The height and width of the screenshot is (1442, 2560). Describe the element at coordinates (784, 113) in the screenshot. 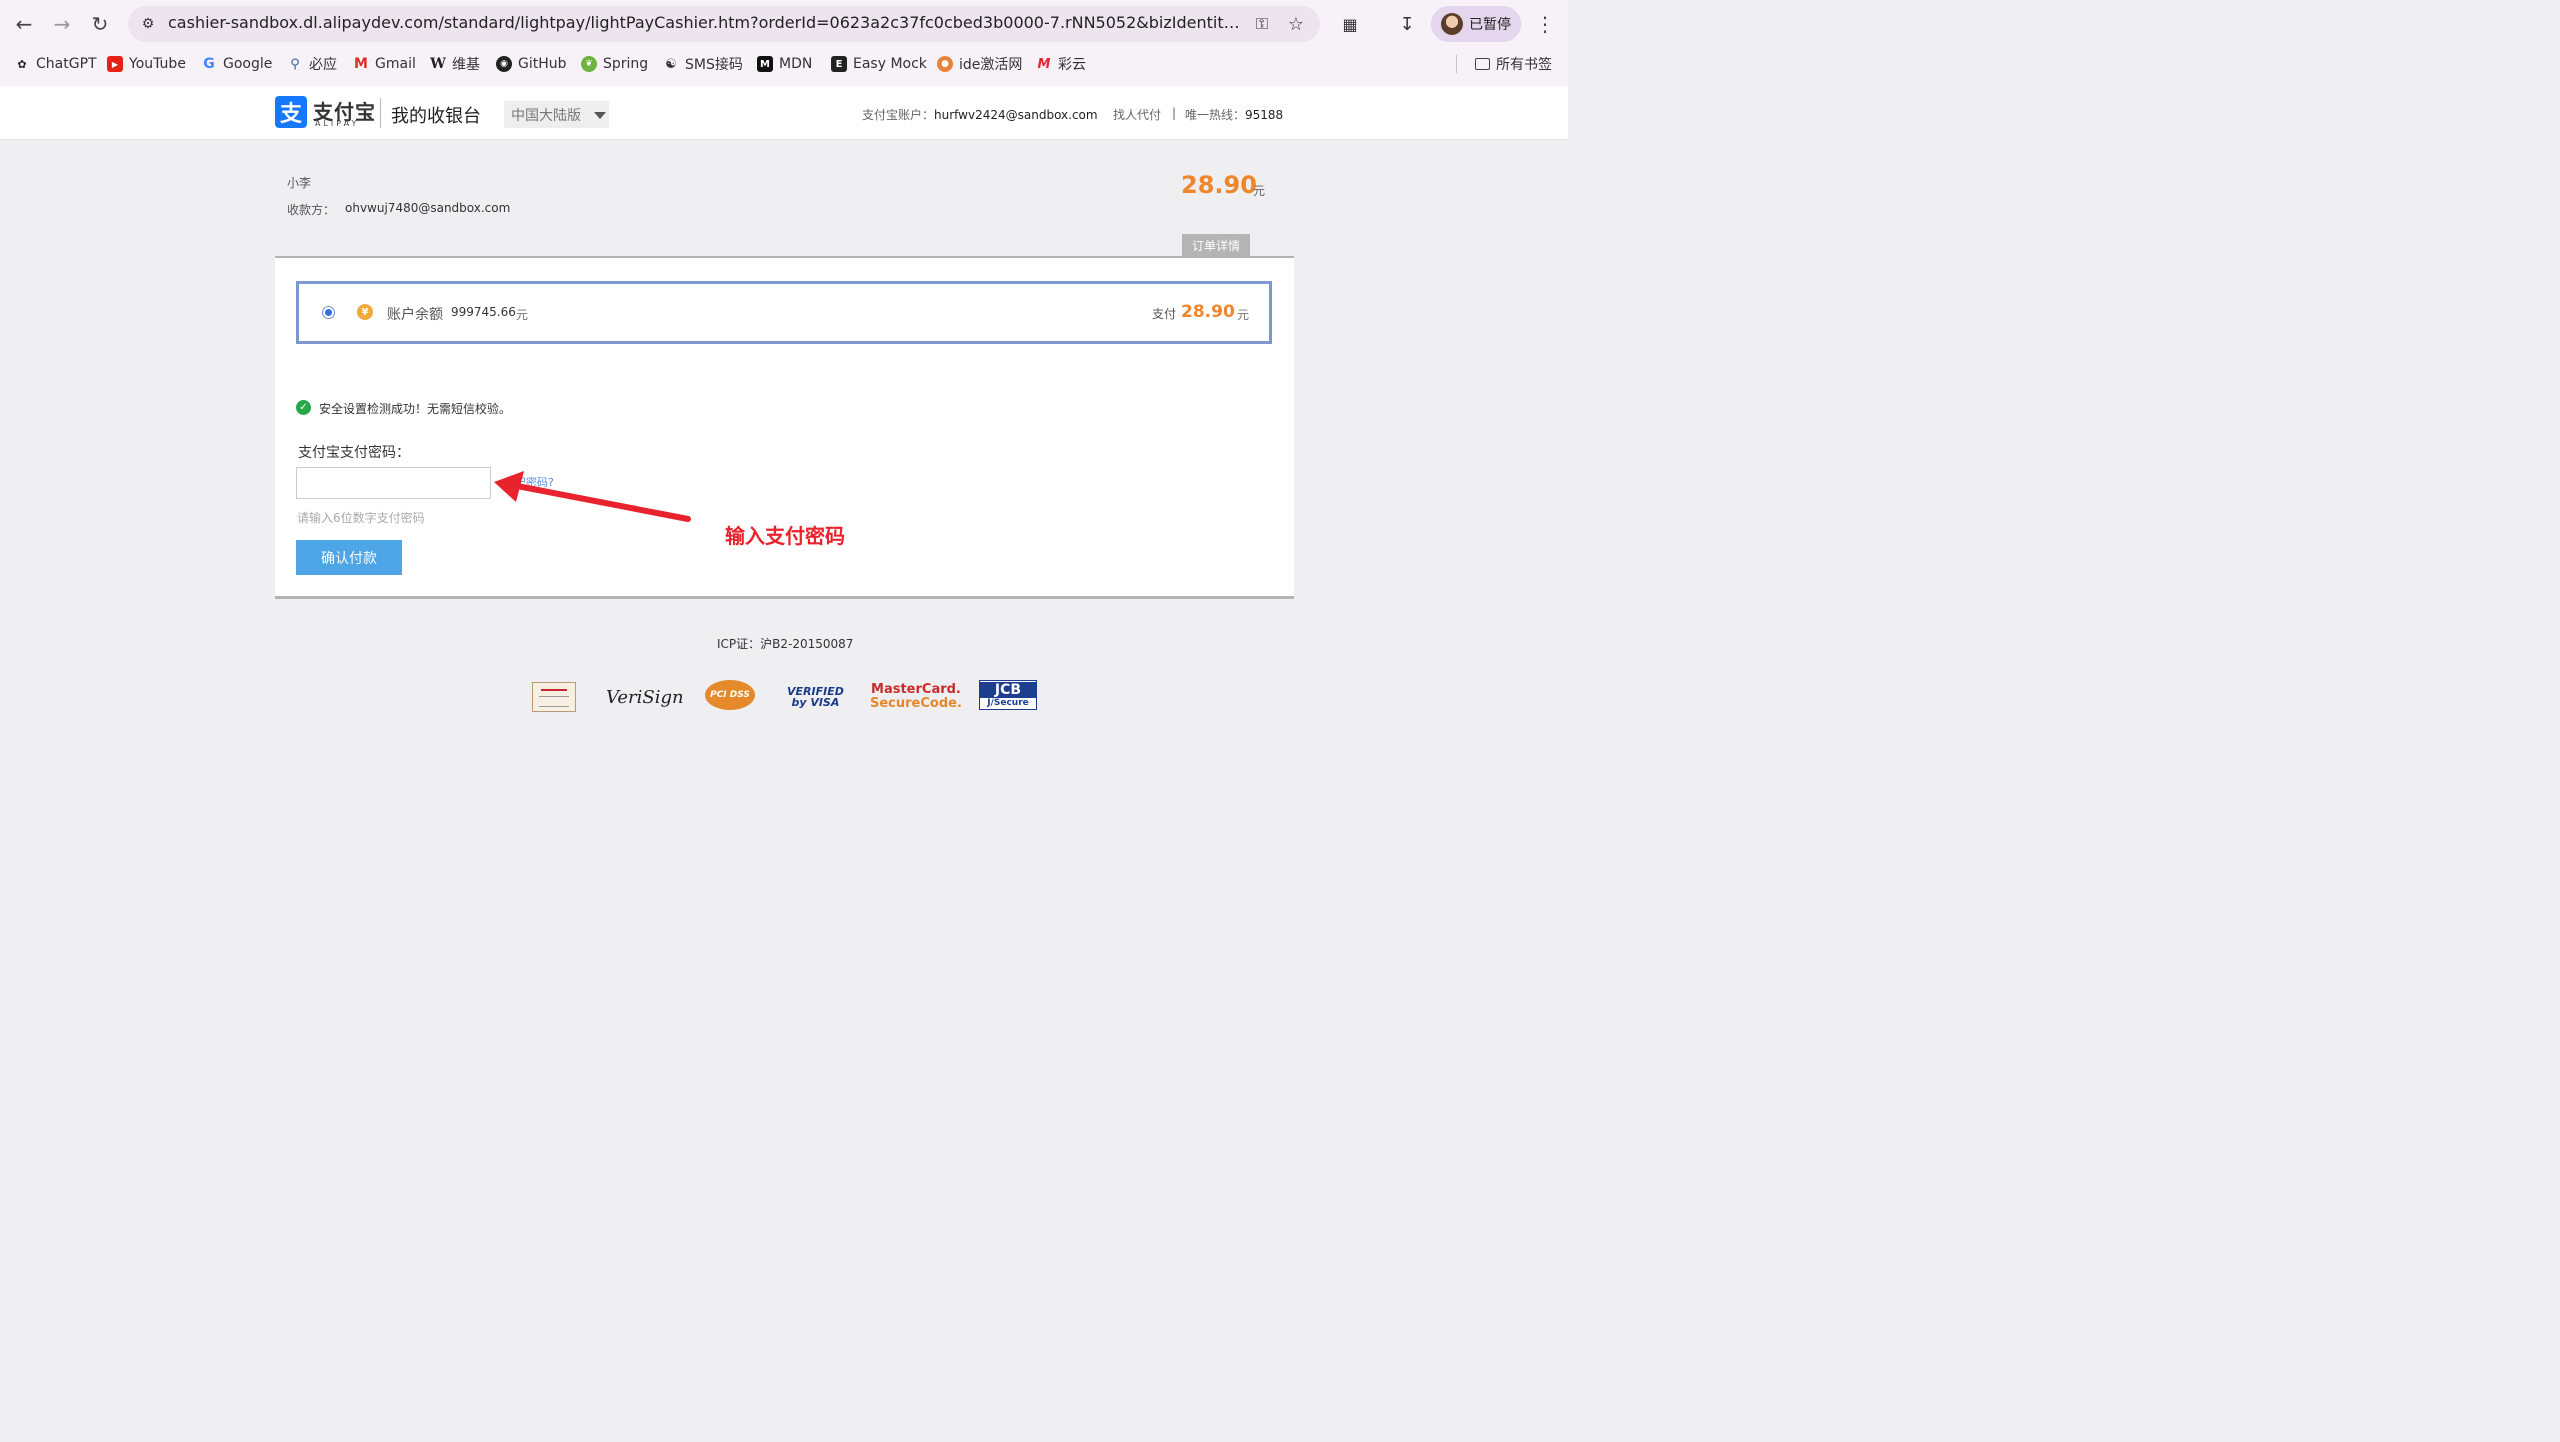

I see `cashier-header` at that location.